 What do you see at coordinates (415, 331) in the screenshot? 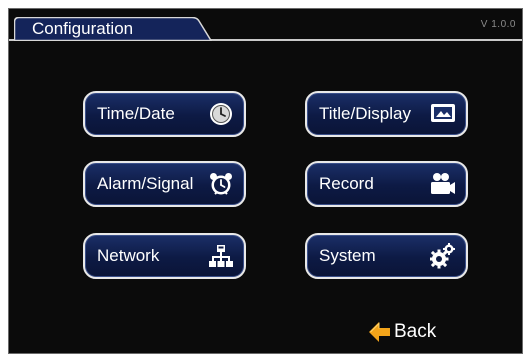
I see `back-label: Back` at bounding box center [415, 331].